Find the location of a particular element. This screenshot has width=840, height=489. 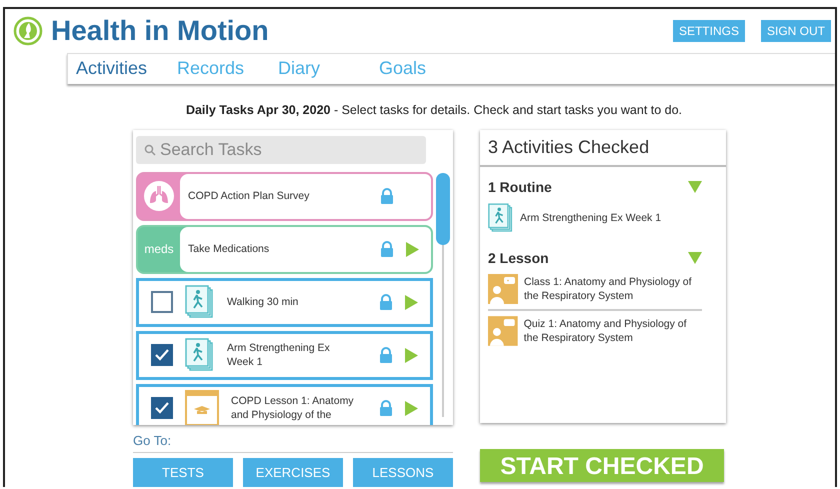

task-card: meds Take Medications is located at coordinates (284, 249).